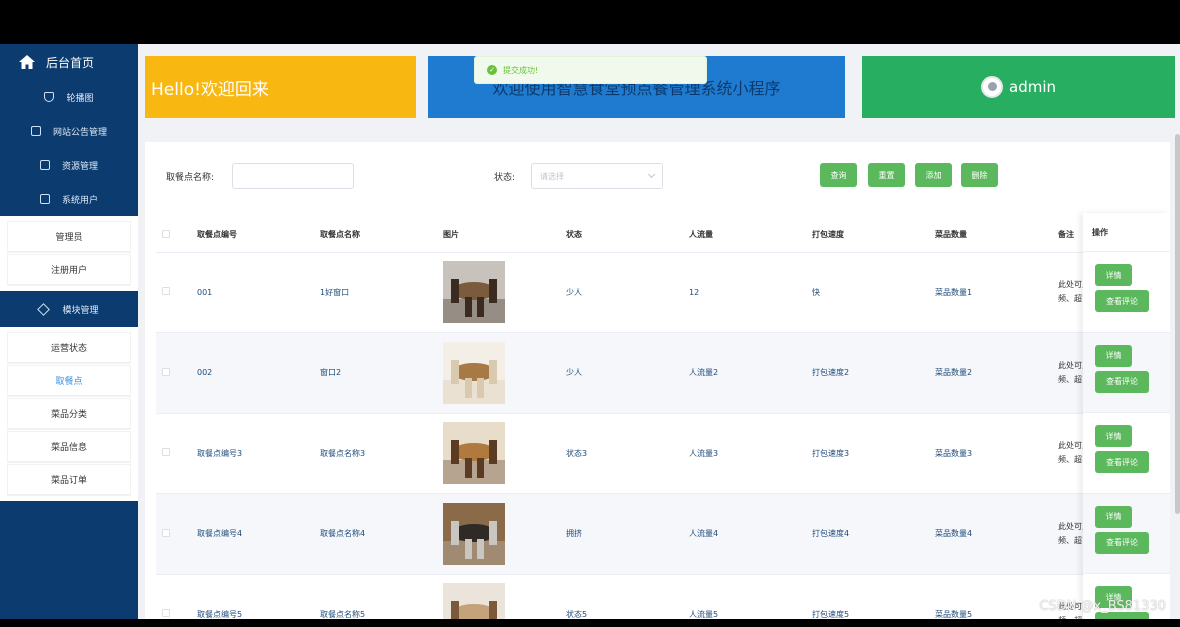 The image size is (1180, 627). What do you see at coordinates (838, 175) in the screenshot?
I see `search-button: 查询` at bounding box center [838, 175].